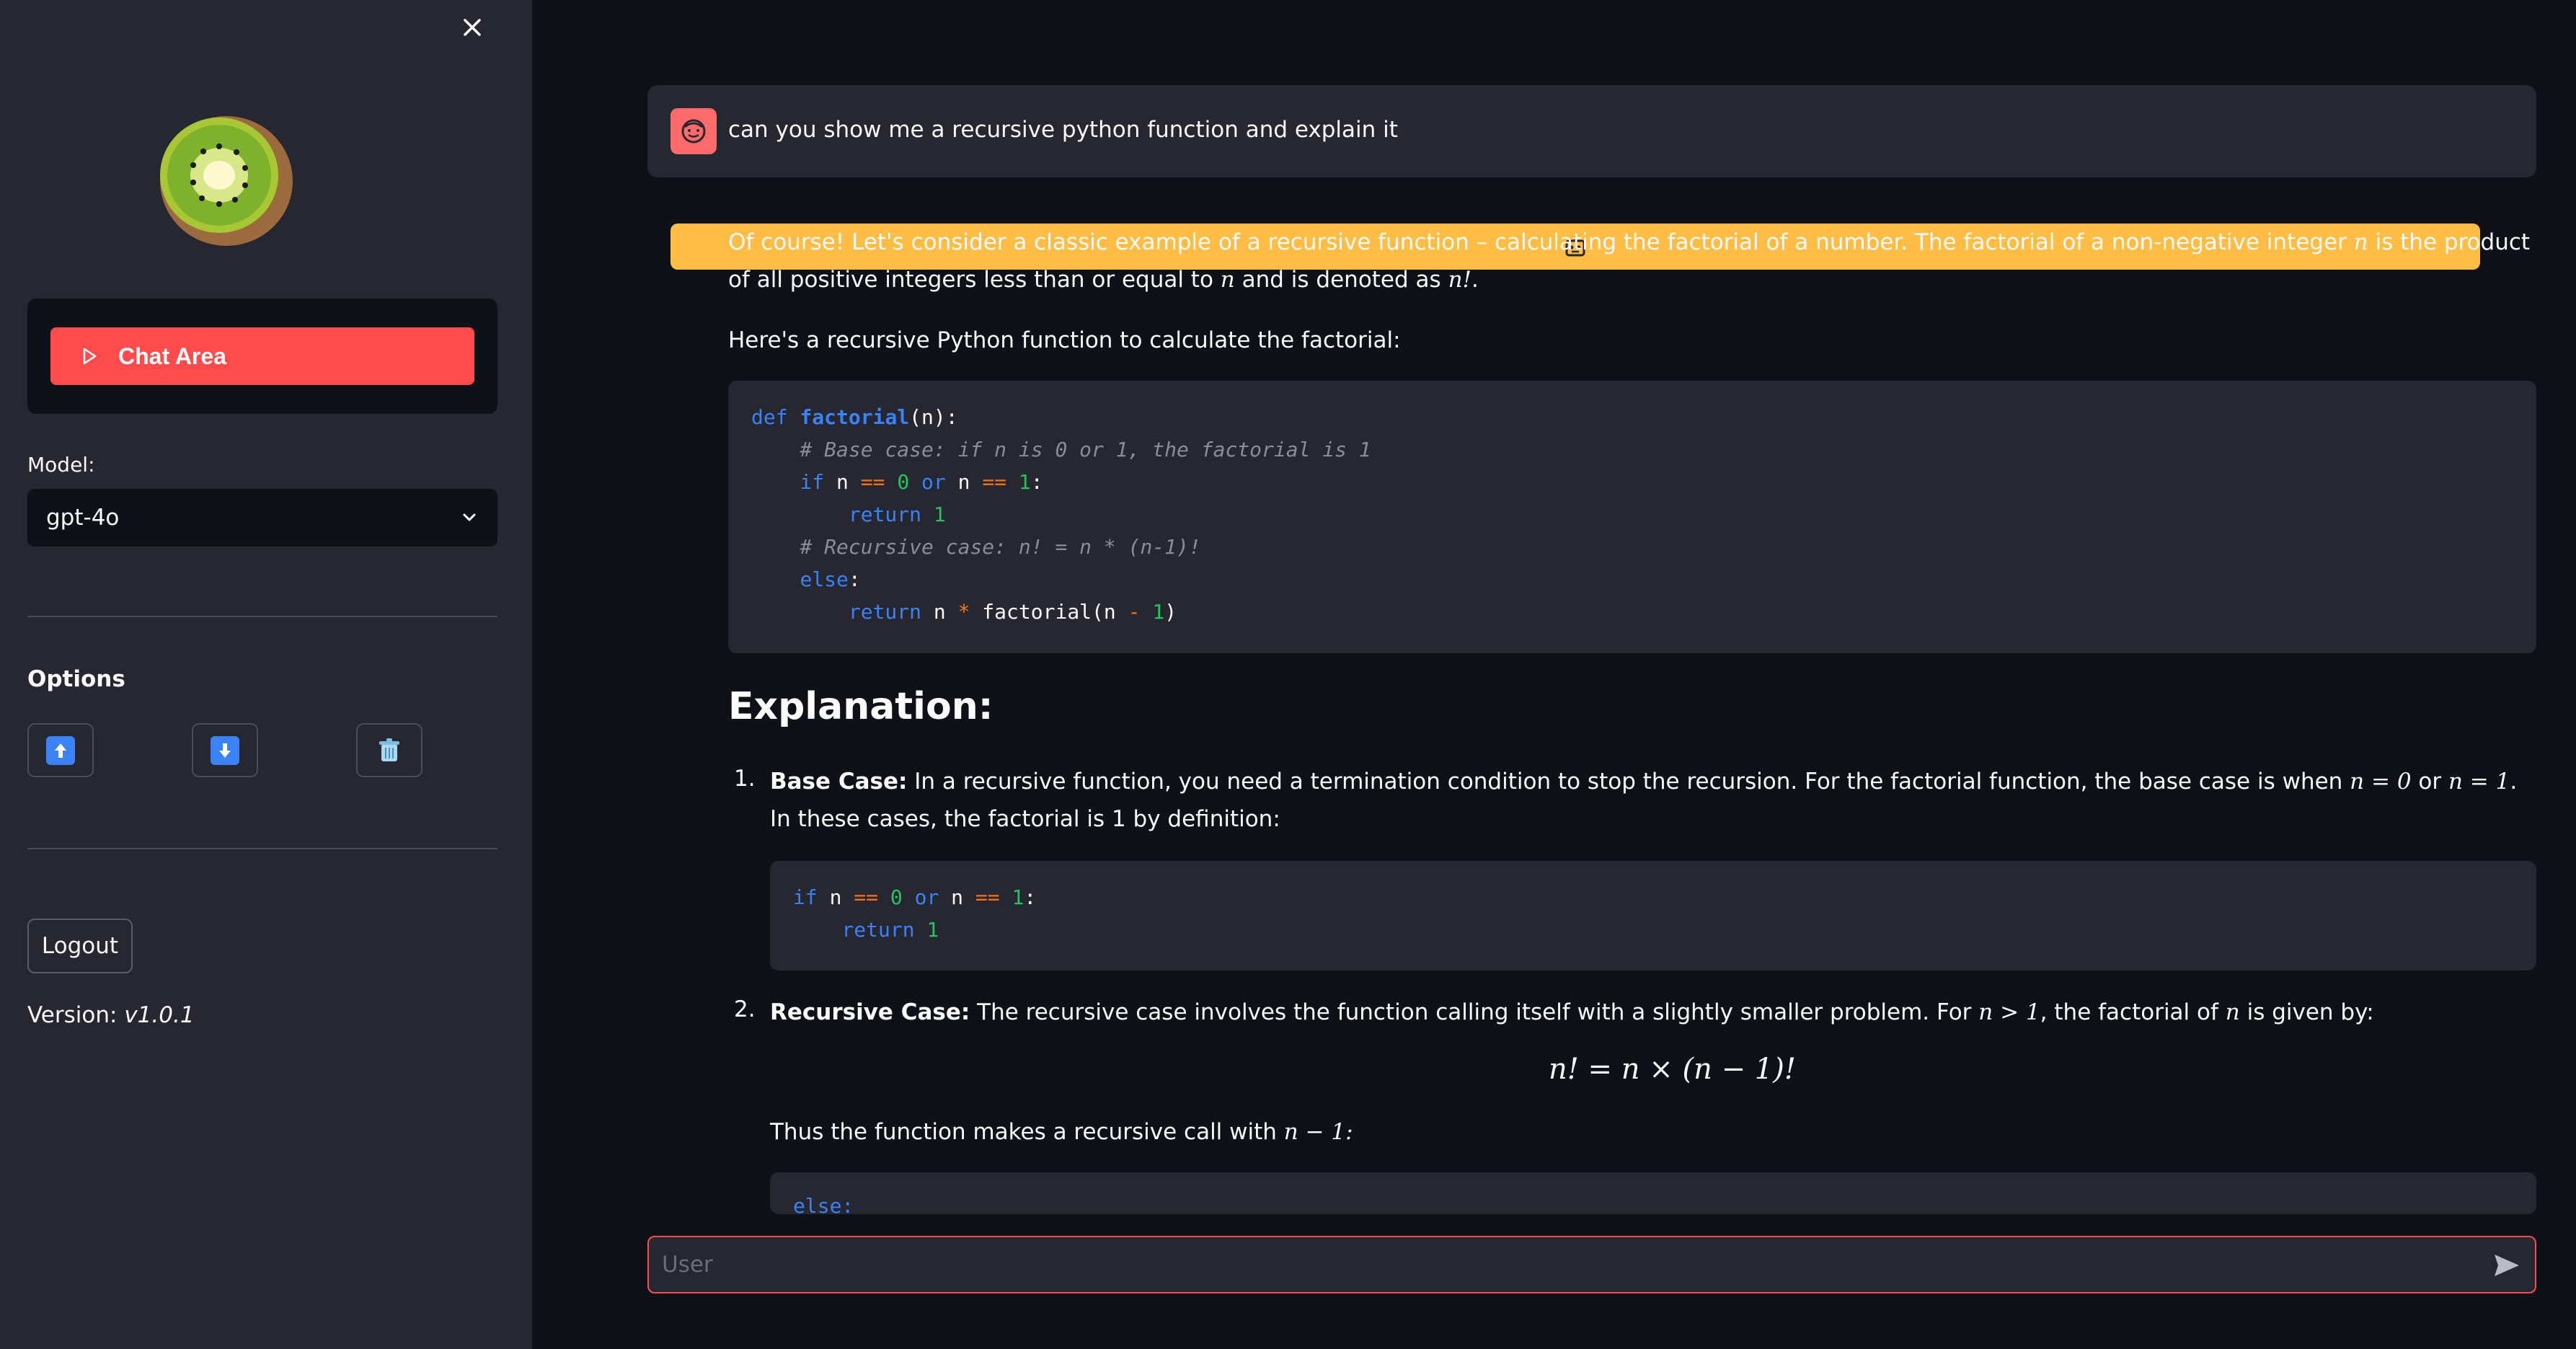 The height and width of the screenshot is (1349, 2576). What do you see at coordinates (2507, 1265) in the screenshot?
I see `send-icon` at bounding box center [2507, 1265].